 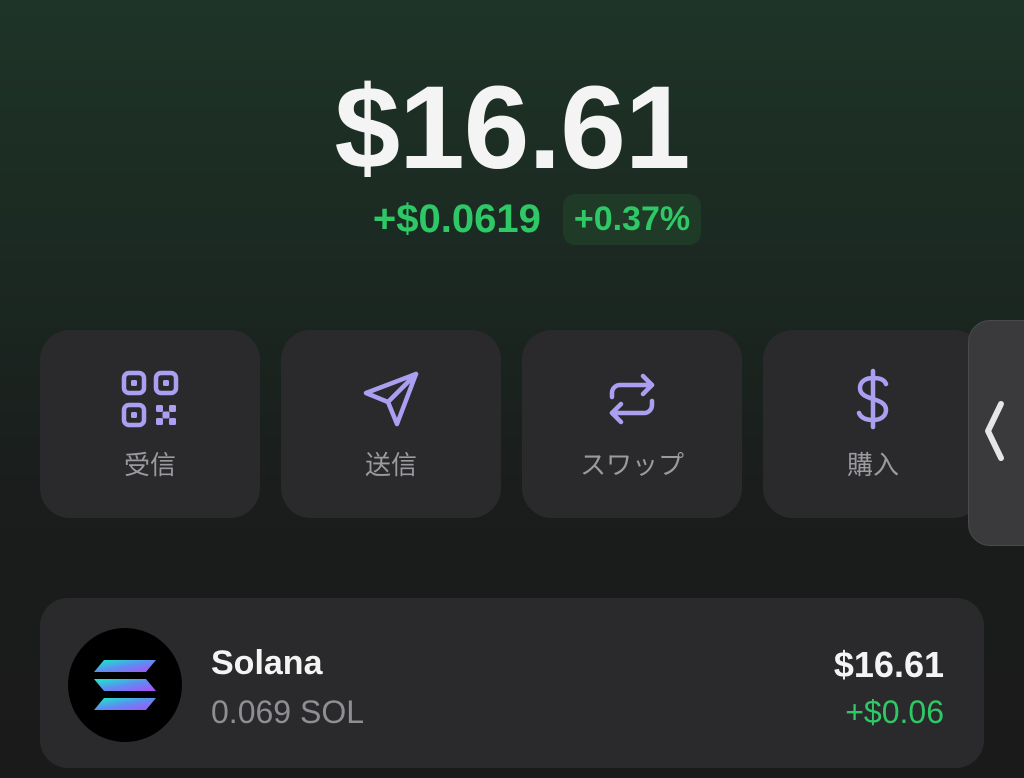 I want to click on solana-logo, so click(x=125, y=685).